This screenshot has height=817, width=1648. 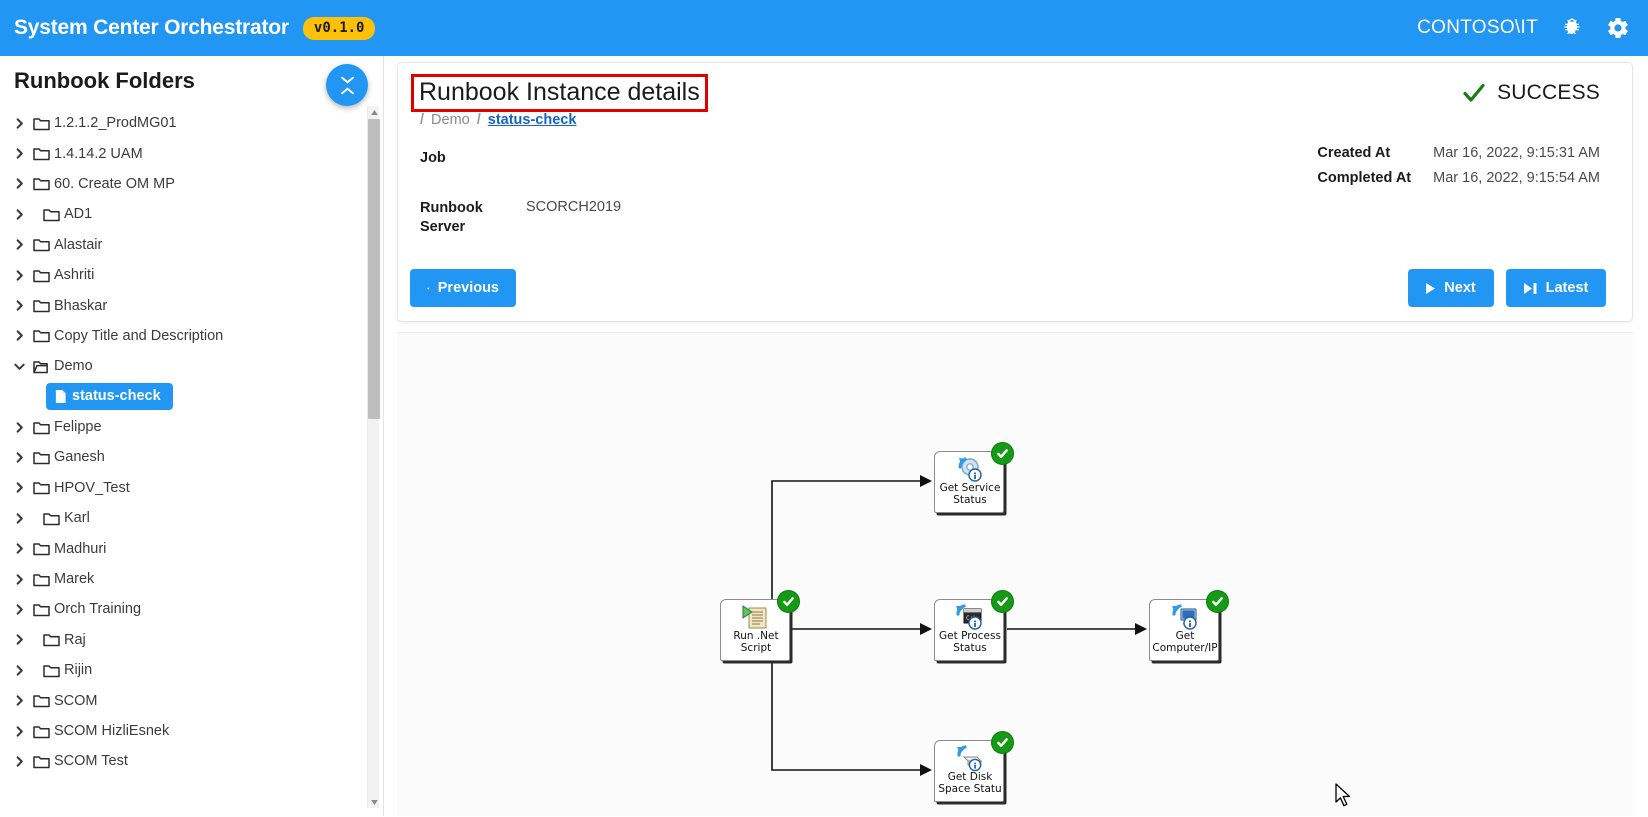 I want to click on folder-label: Karl, so click(x=77, y=518).